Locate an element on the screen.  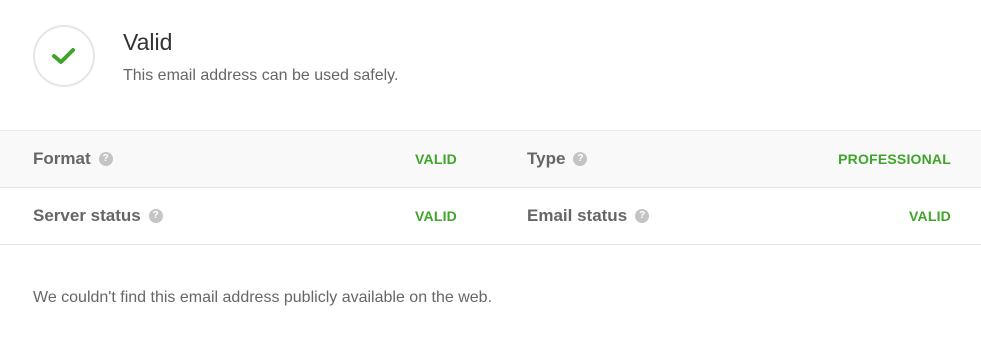
status-indicator is located at coordinates (64, 56).